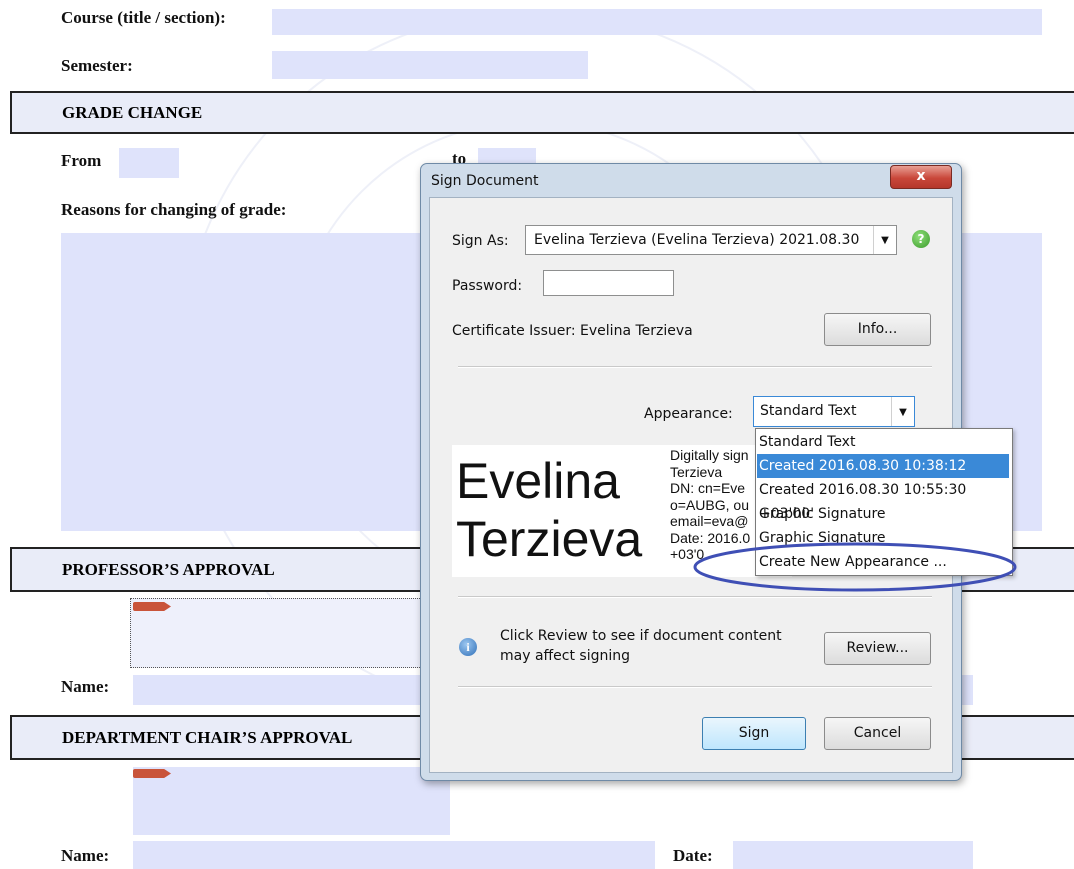  Describe the element at coordinates (883, 442) in the screenshot. I see `appearance-option: Standard Text` at that location.